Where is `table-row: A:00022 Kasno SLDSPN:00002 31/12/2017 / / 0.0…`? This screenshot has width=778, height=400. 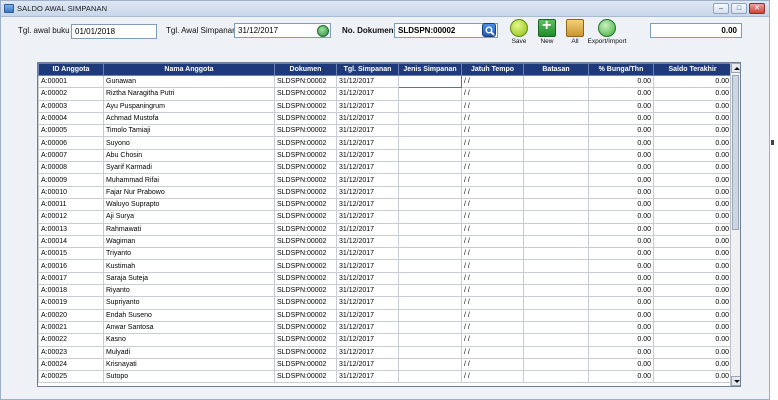 table-row: A:00022 Kasno SLDSPN:00002 31/12/2017 / / 0.0… is located at coordinates (385, 340).